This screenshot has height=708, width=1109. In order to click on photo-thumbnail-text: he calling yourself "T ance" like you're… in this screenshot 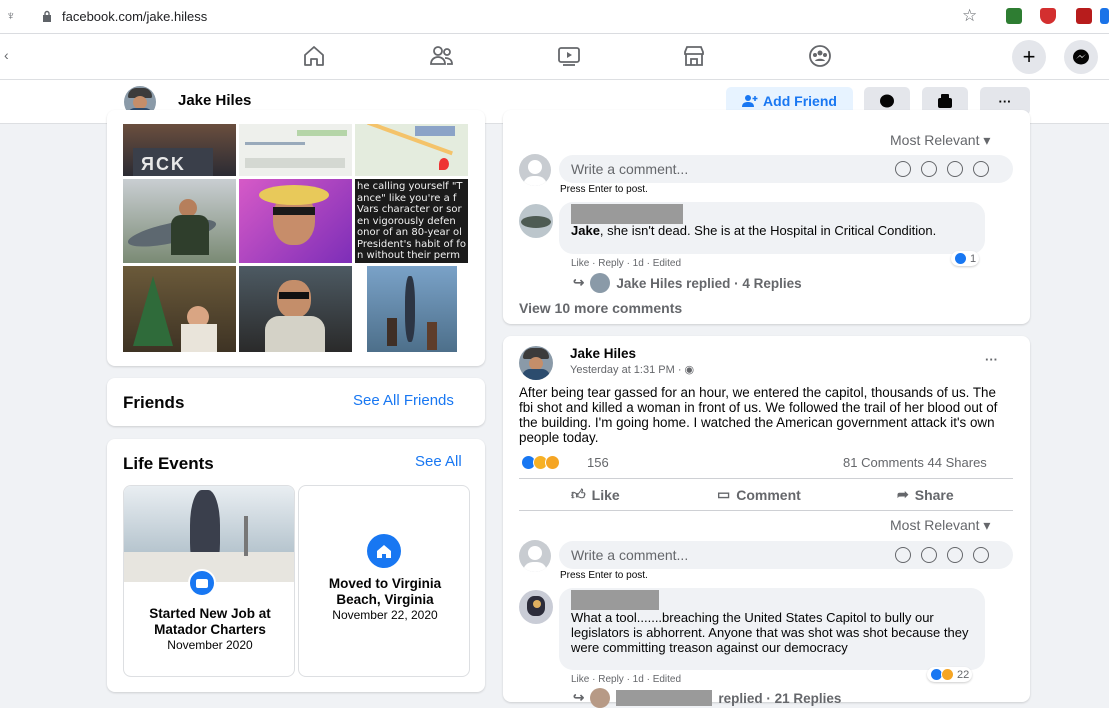, I will do `click(411, 221)`.